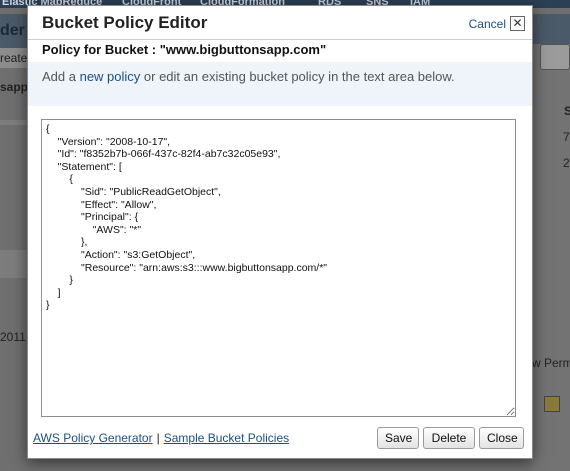  What do you see at coordinates (398, 438) in the screenshot?
I see `save-button: Save` at bounding box center [398, 438].